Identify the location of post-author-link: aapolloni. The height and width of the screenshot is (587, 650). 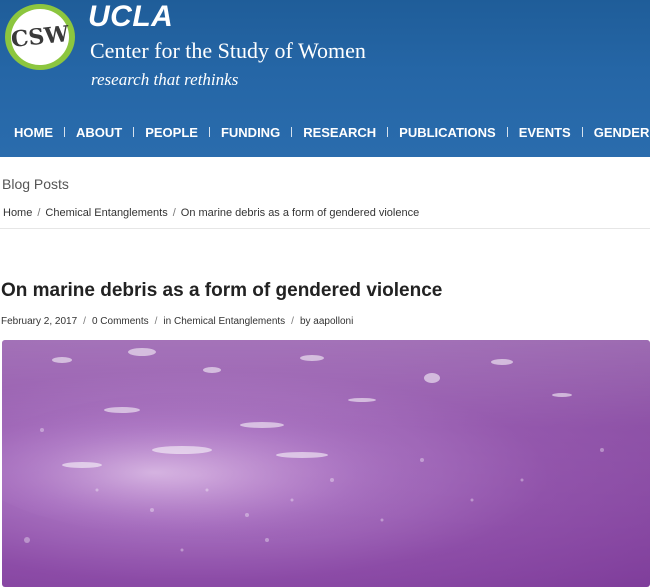
(333, 321).